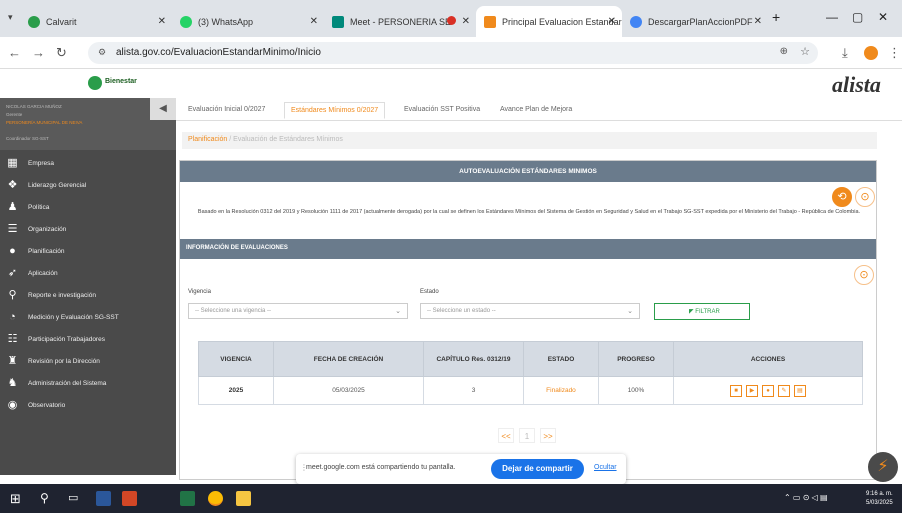 Image resolution: width=902 pixels, height=513 pixels. Describe the element at coordinates (38, 52) in the screenshot. I see `forward-icon: →` at that location.